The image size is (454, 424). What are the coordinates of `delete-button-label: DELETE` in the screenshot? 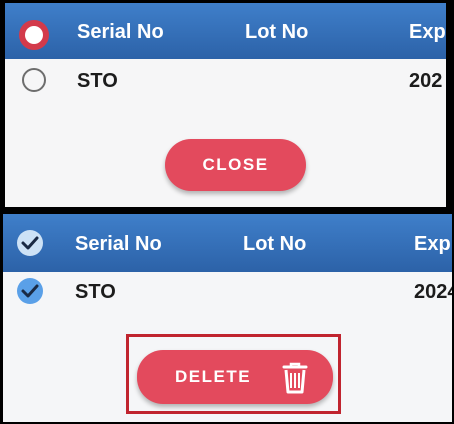 It's located at (213, 376).